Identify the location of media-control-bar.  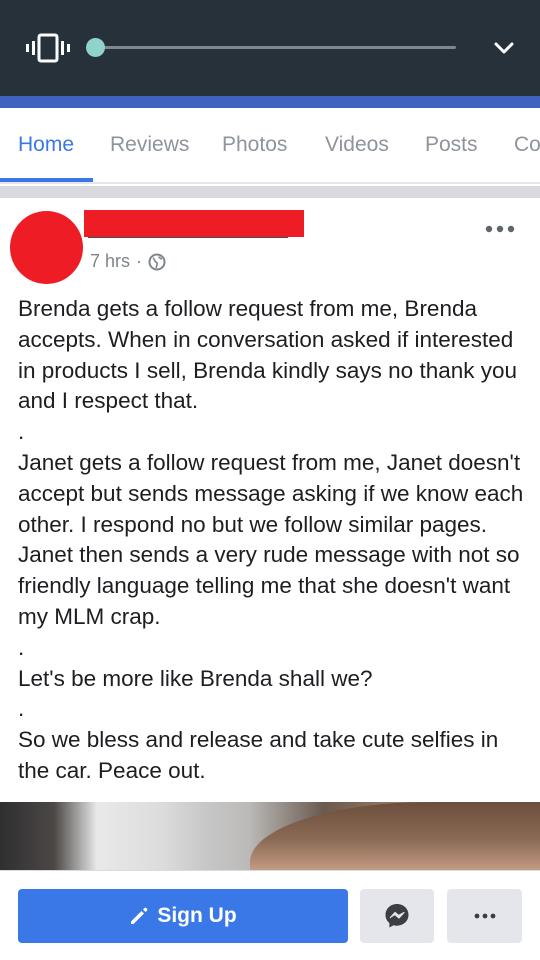
(270, 48).